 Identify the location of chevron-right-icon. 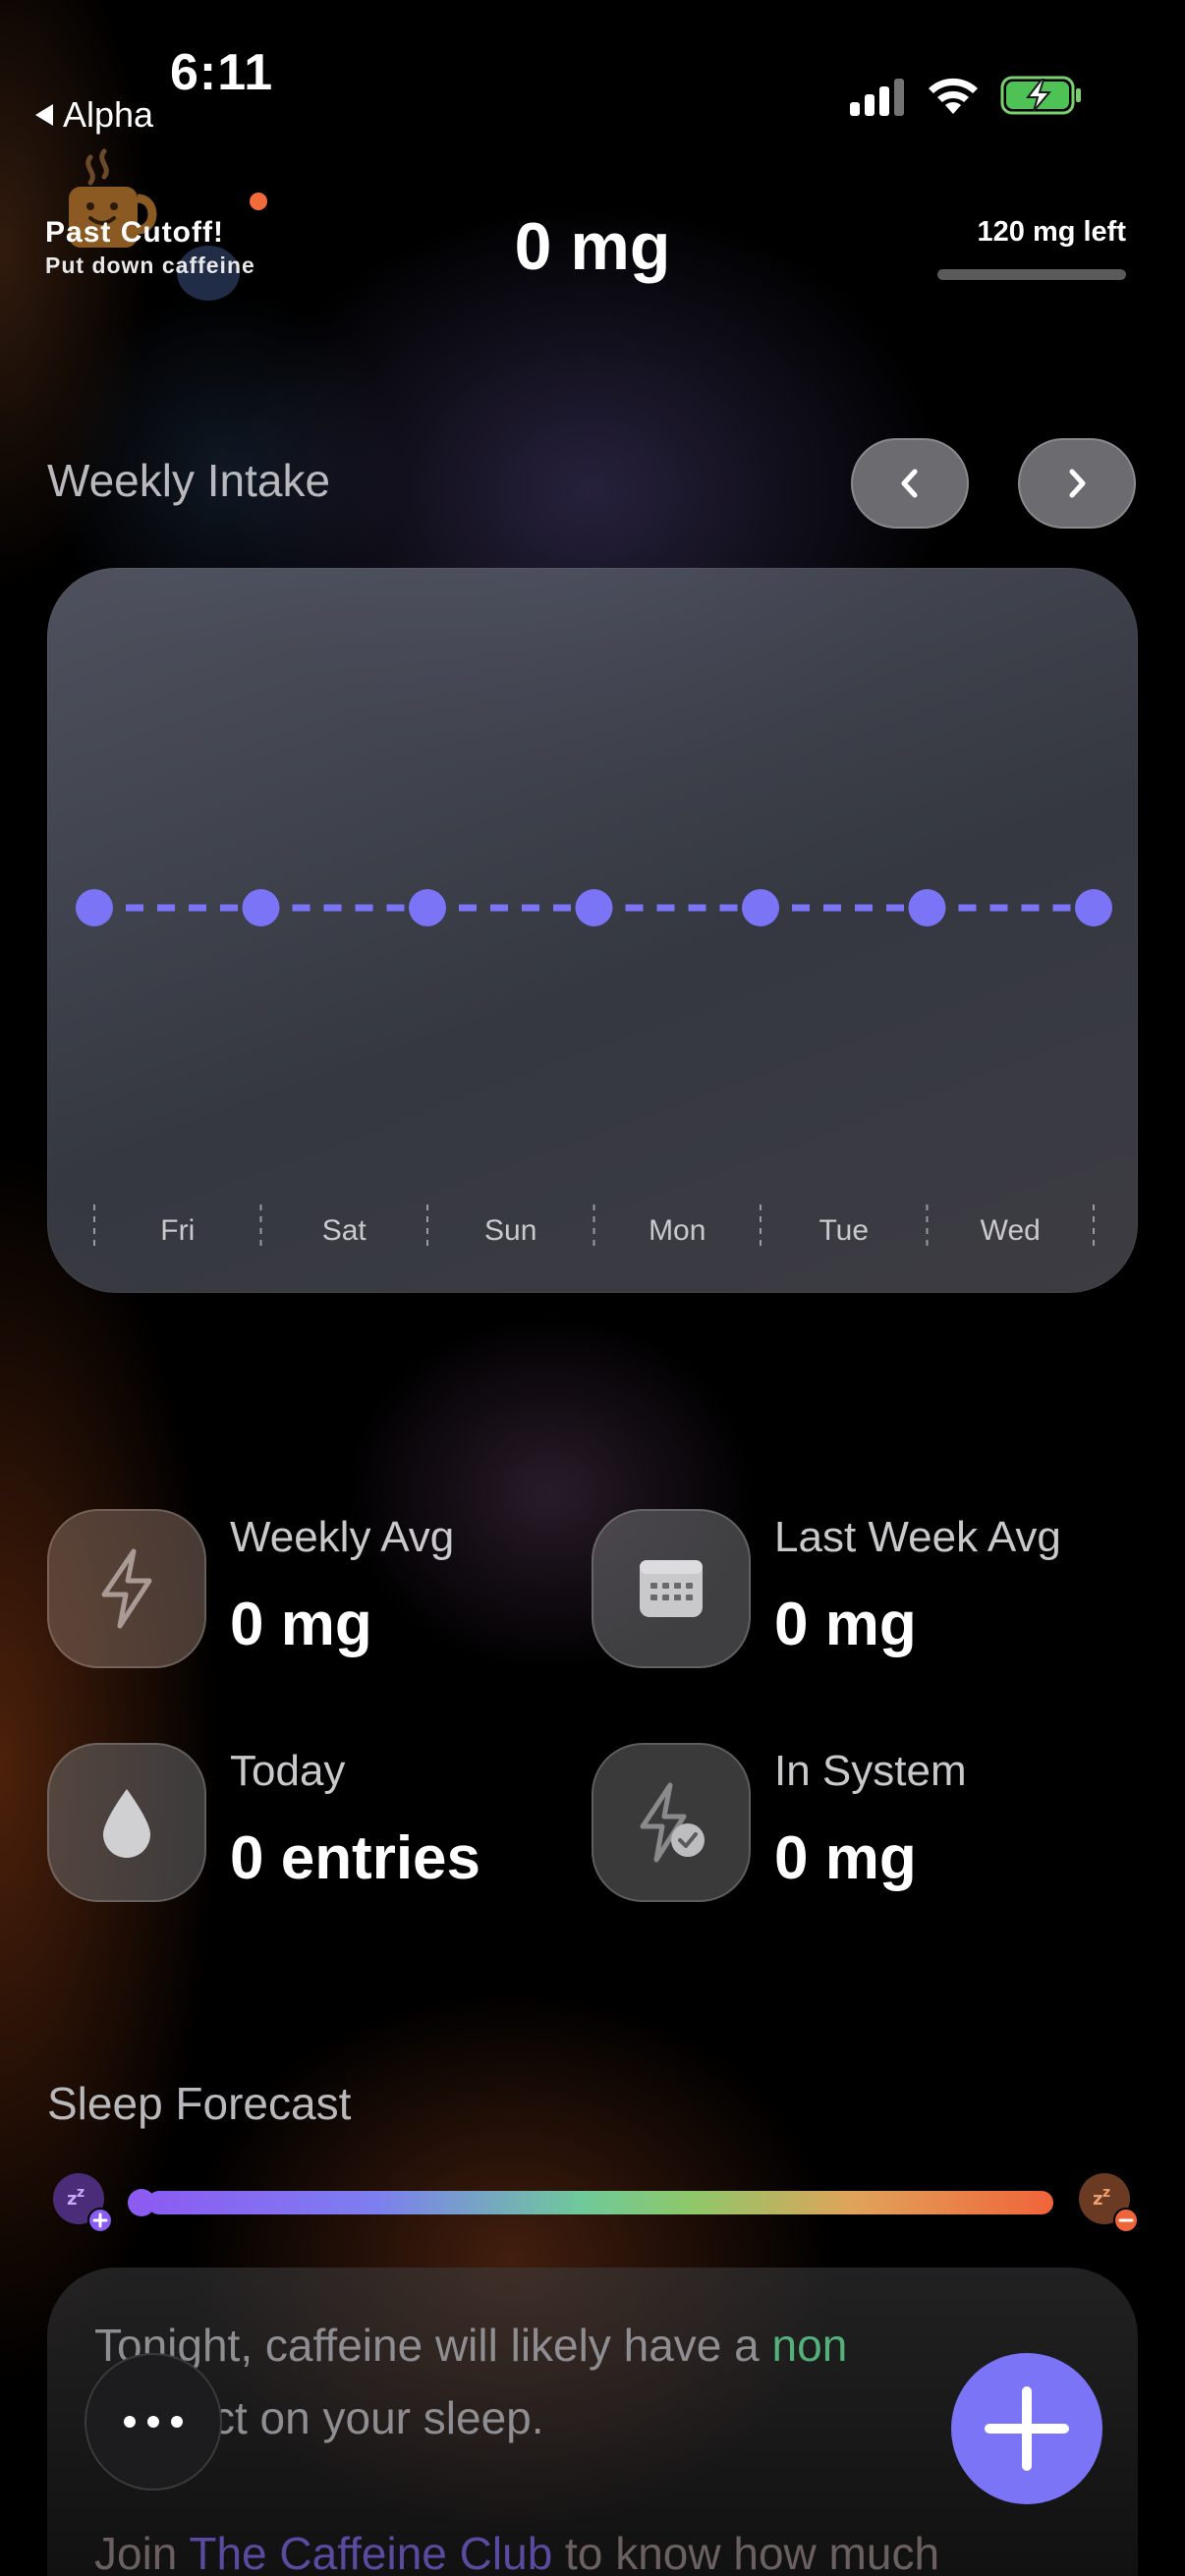
(1077, 483).